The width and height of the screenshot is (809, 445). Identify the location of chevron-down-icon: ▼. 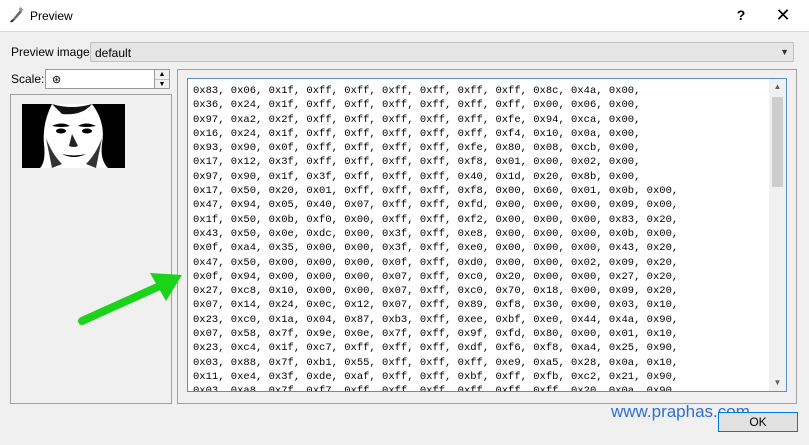
(784, 52).